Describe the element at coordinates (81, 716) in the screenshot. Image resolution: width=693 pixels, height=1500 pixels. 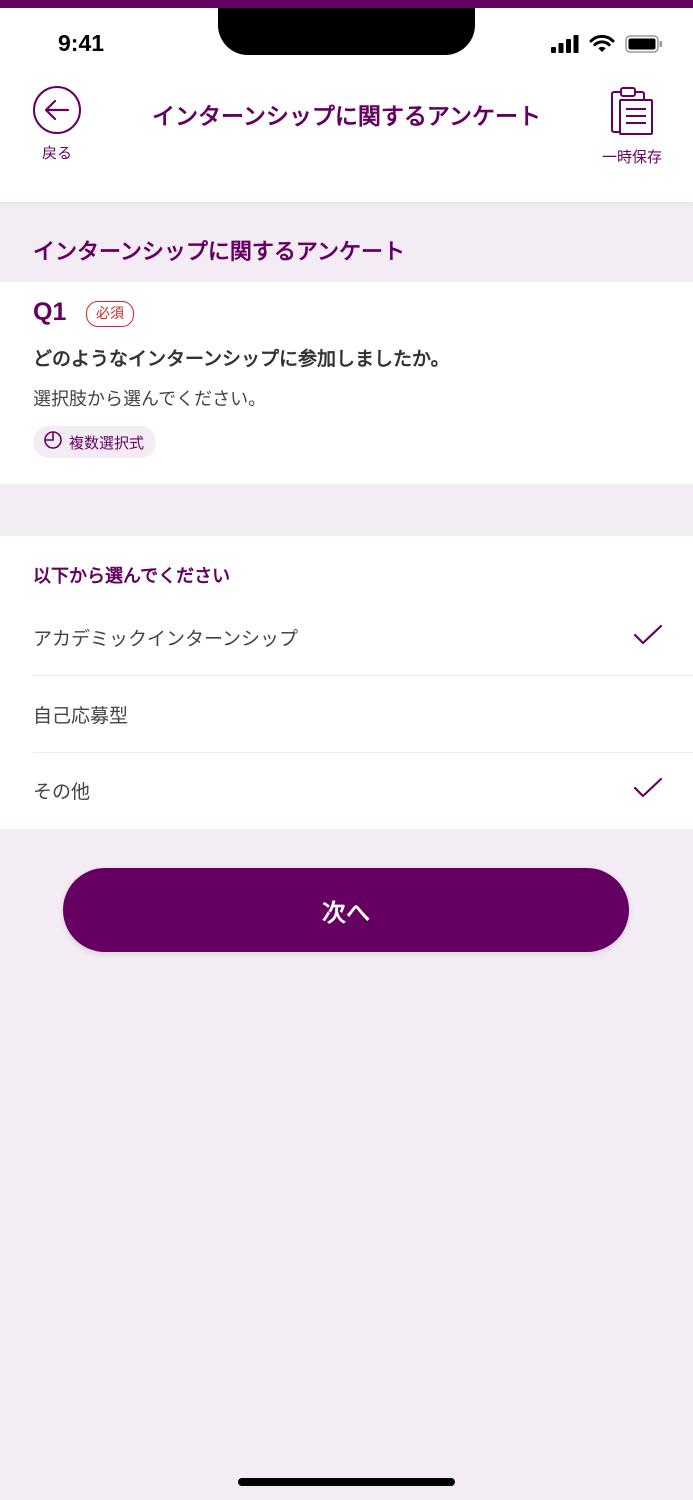
I see `option-label: 自己応募型` at that location.